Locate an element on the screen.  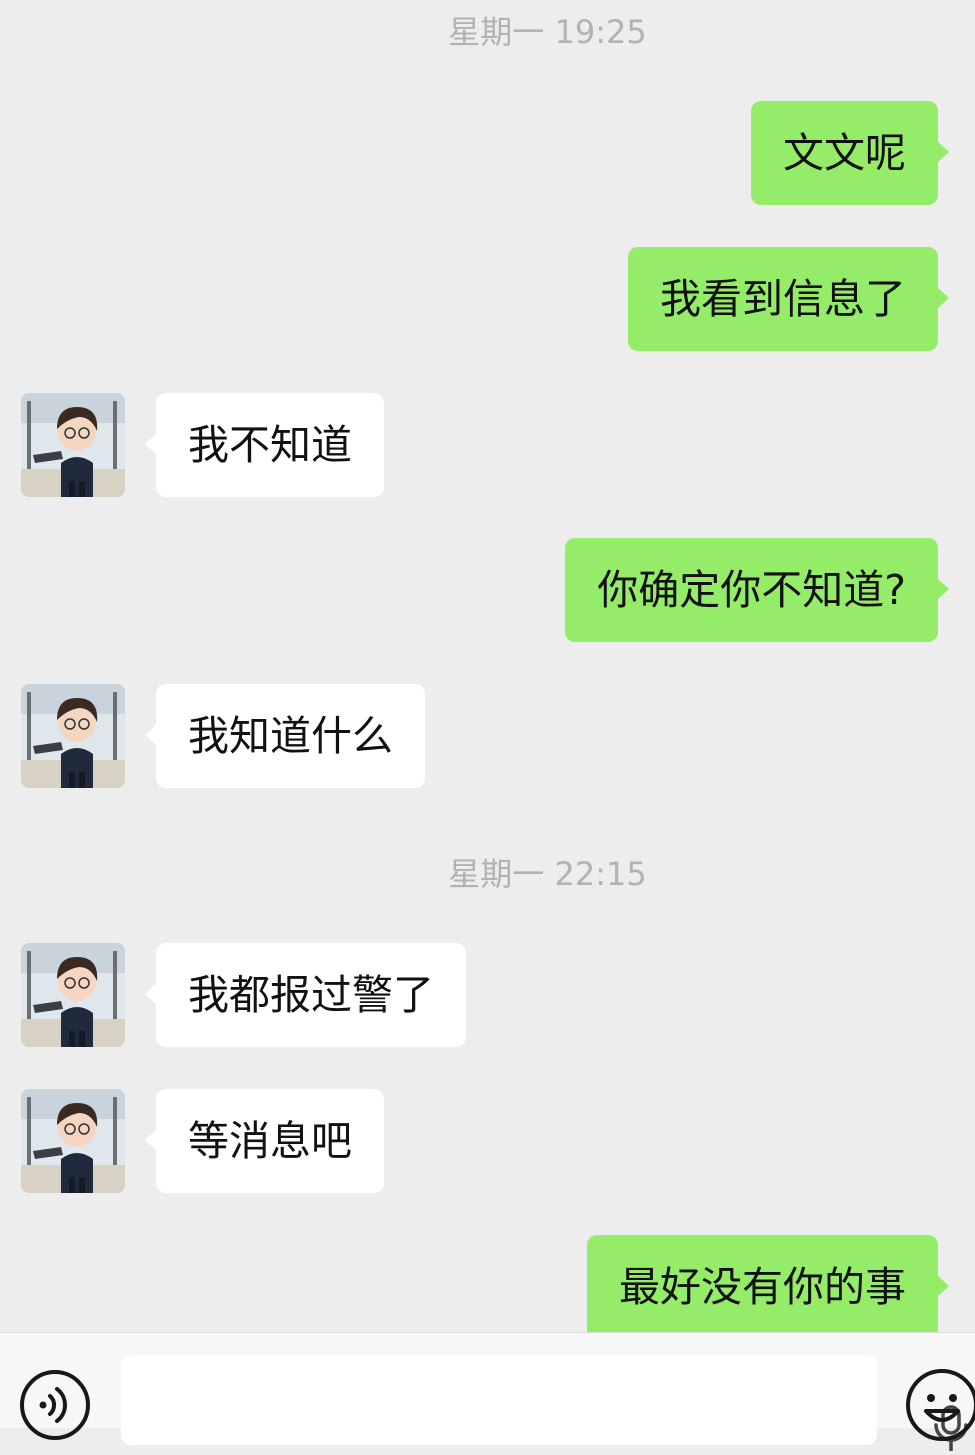
message-row-incoming: 我知道什么 is located at coordinates (487, 736).